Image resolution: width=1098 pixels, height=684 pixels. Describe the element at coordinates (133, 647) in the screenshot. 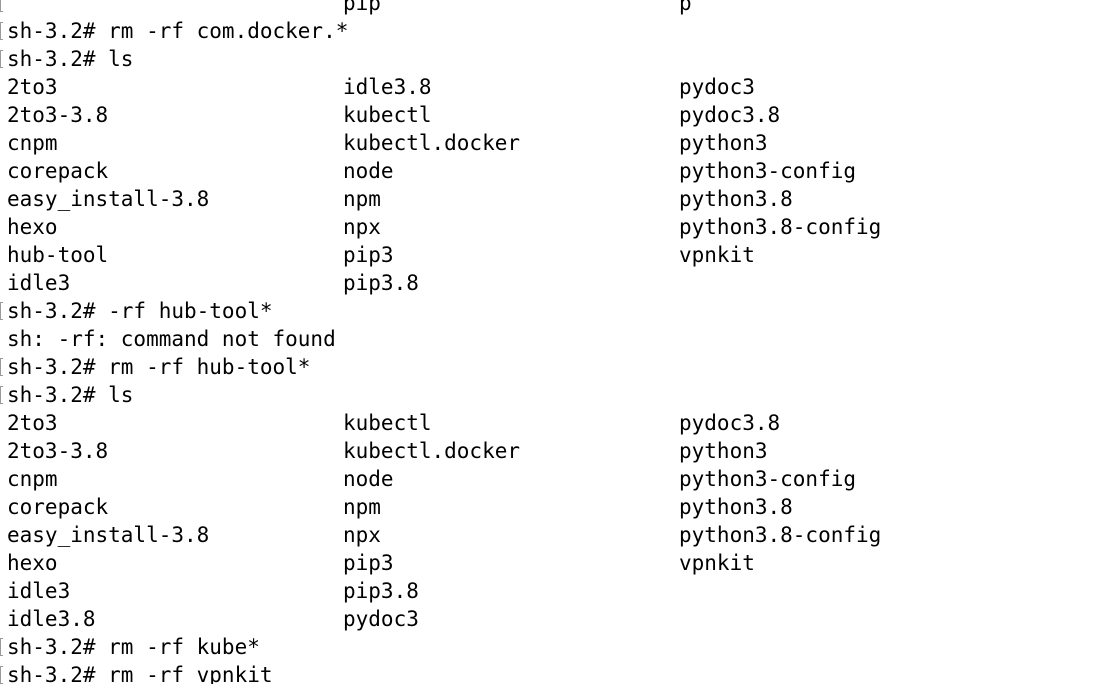

I see `line-text: sh-3.2# rm -rf kube*` at that location.